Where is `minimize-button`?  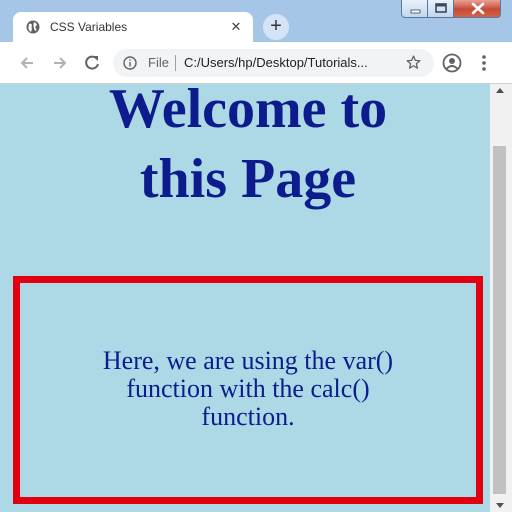
minimize-button is located at coordinates (414, 9).